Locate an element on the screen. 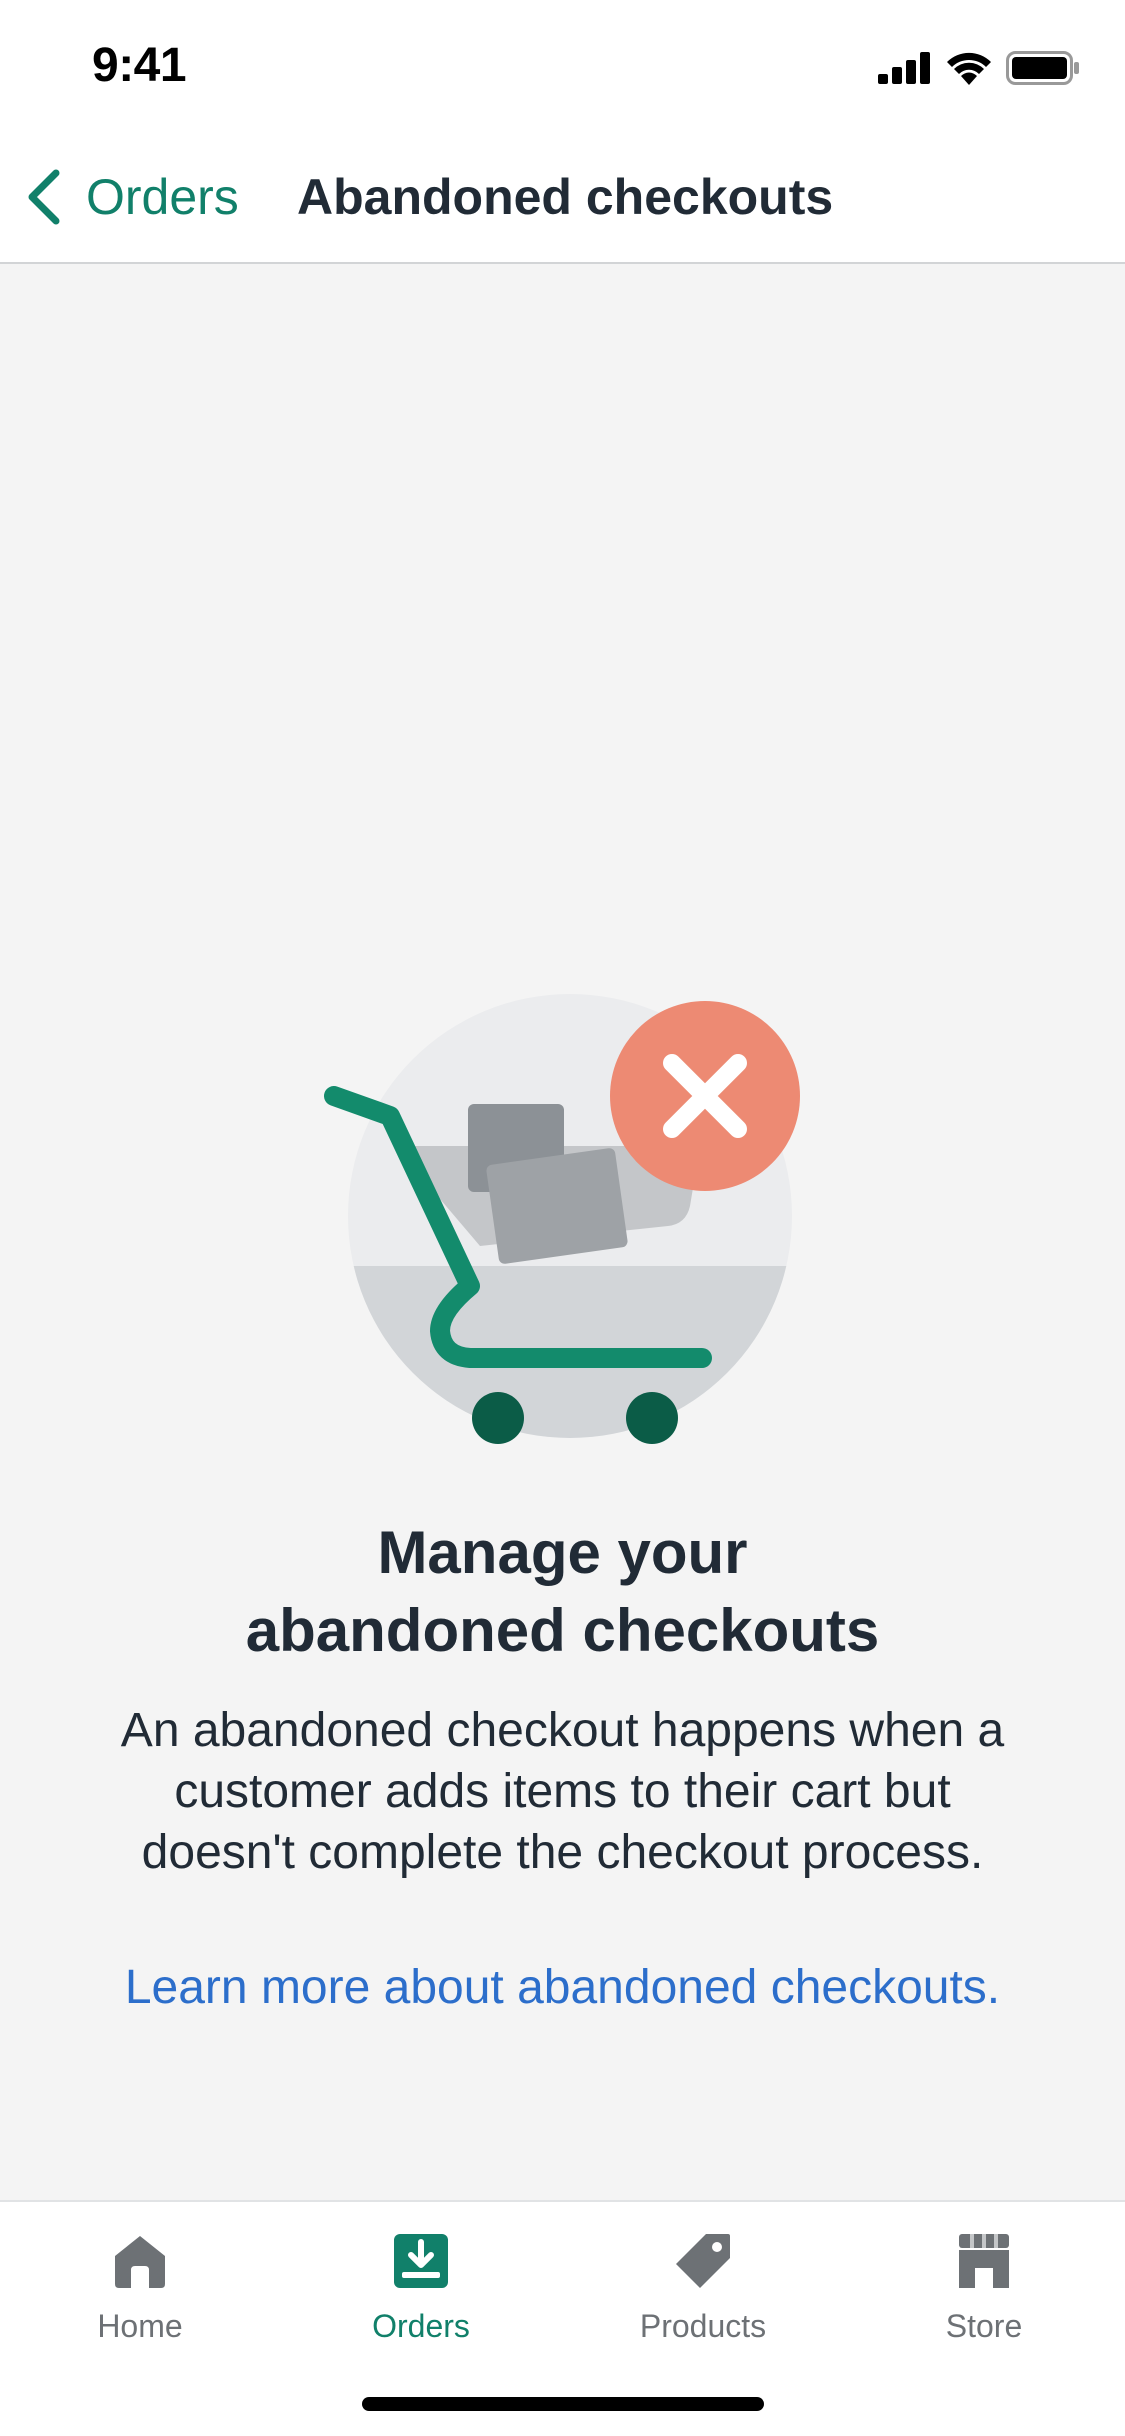  tab-label-orders: Orders is located at coordinates (421, 2326).